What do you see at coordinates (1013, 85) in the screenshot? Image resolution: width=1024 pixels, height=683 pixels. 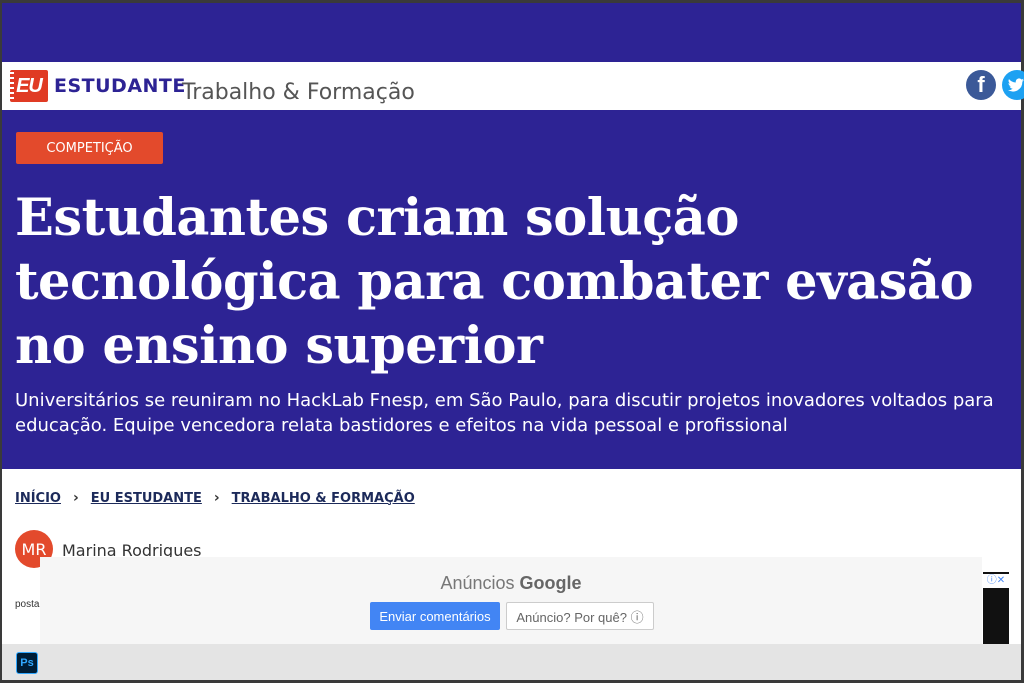 I see `twitter-icon` at bounding box center [1013, 85].